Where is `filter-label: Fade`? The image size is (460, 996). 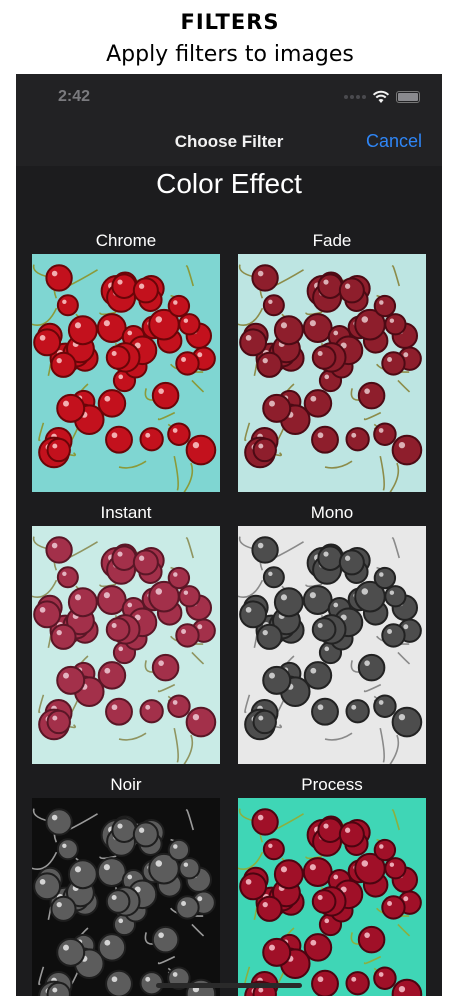
filter-label: Fade is located at coordinates (332, 240).